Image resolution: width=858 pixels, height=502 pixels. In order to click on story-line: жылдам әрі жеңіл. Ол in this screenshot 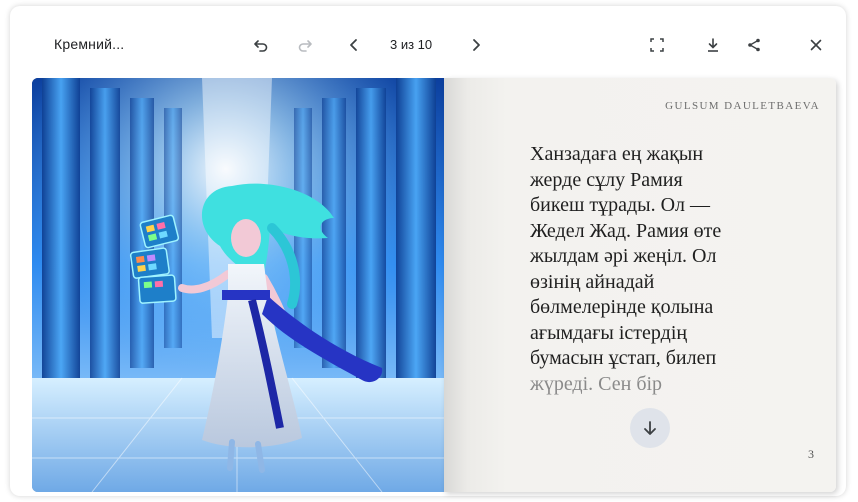, I will do `click(623, 256)`.